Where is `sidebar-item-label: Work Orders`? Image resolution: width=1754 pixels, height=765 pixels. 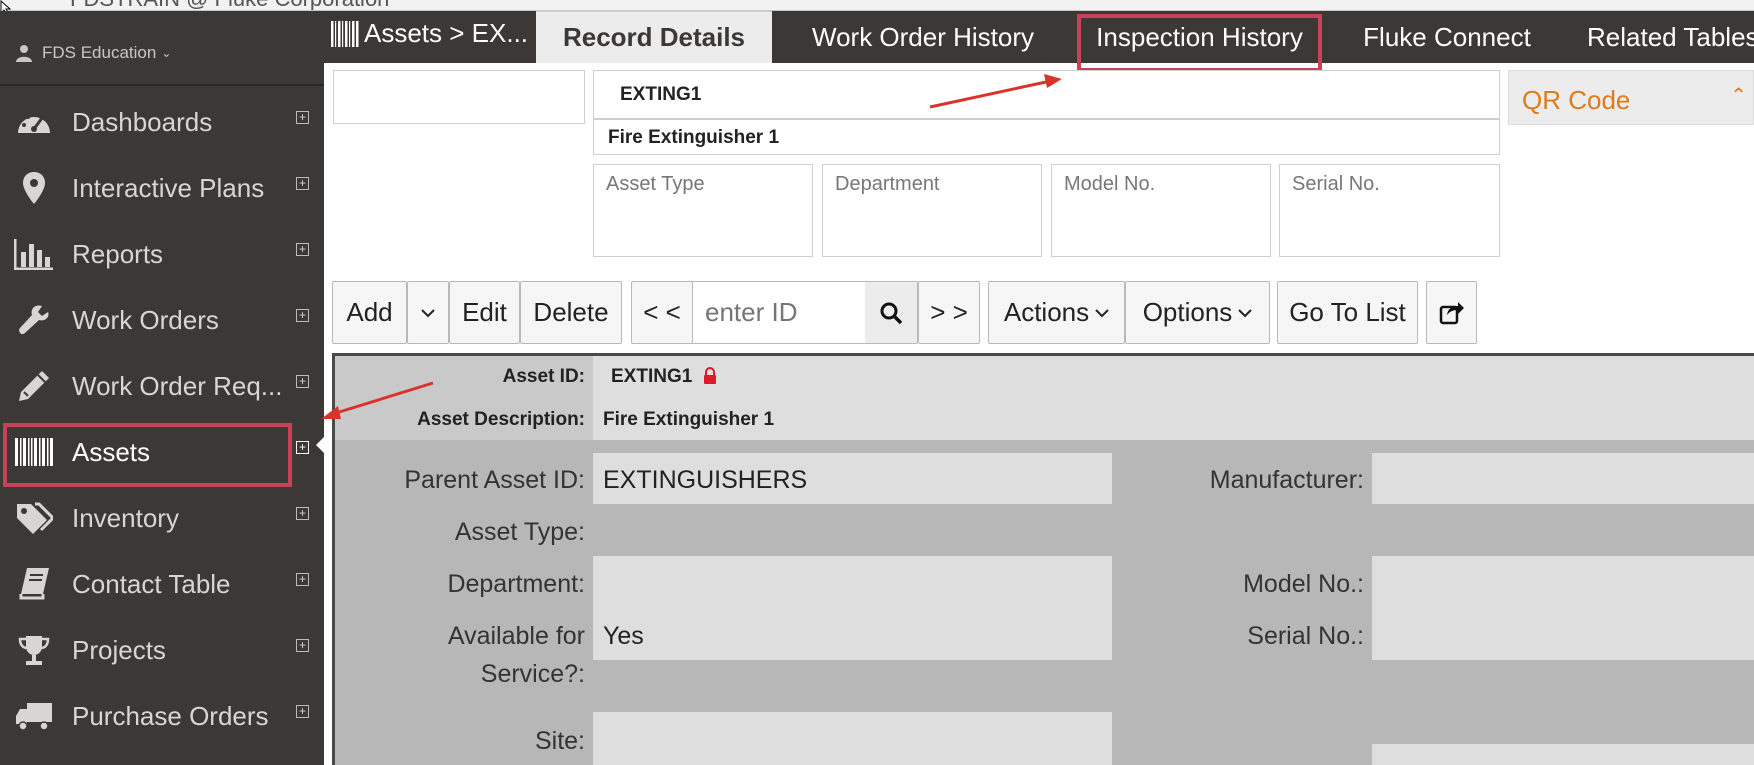
sidebar-item-label: Work Orders is located at coordinates (145, 320).